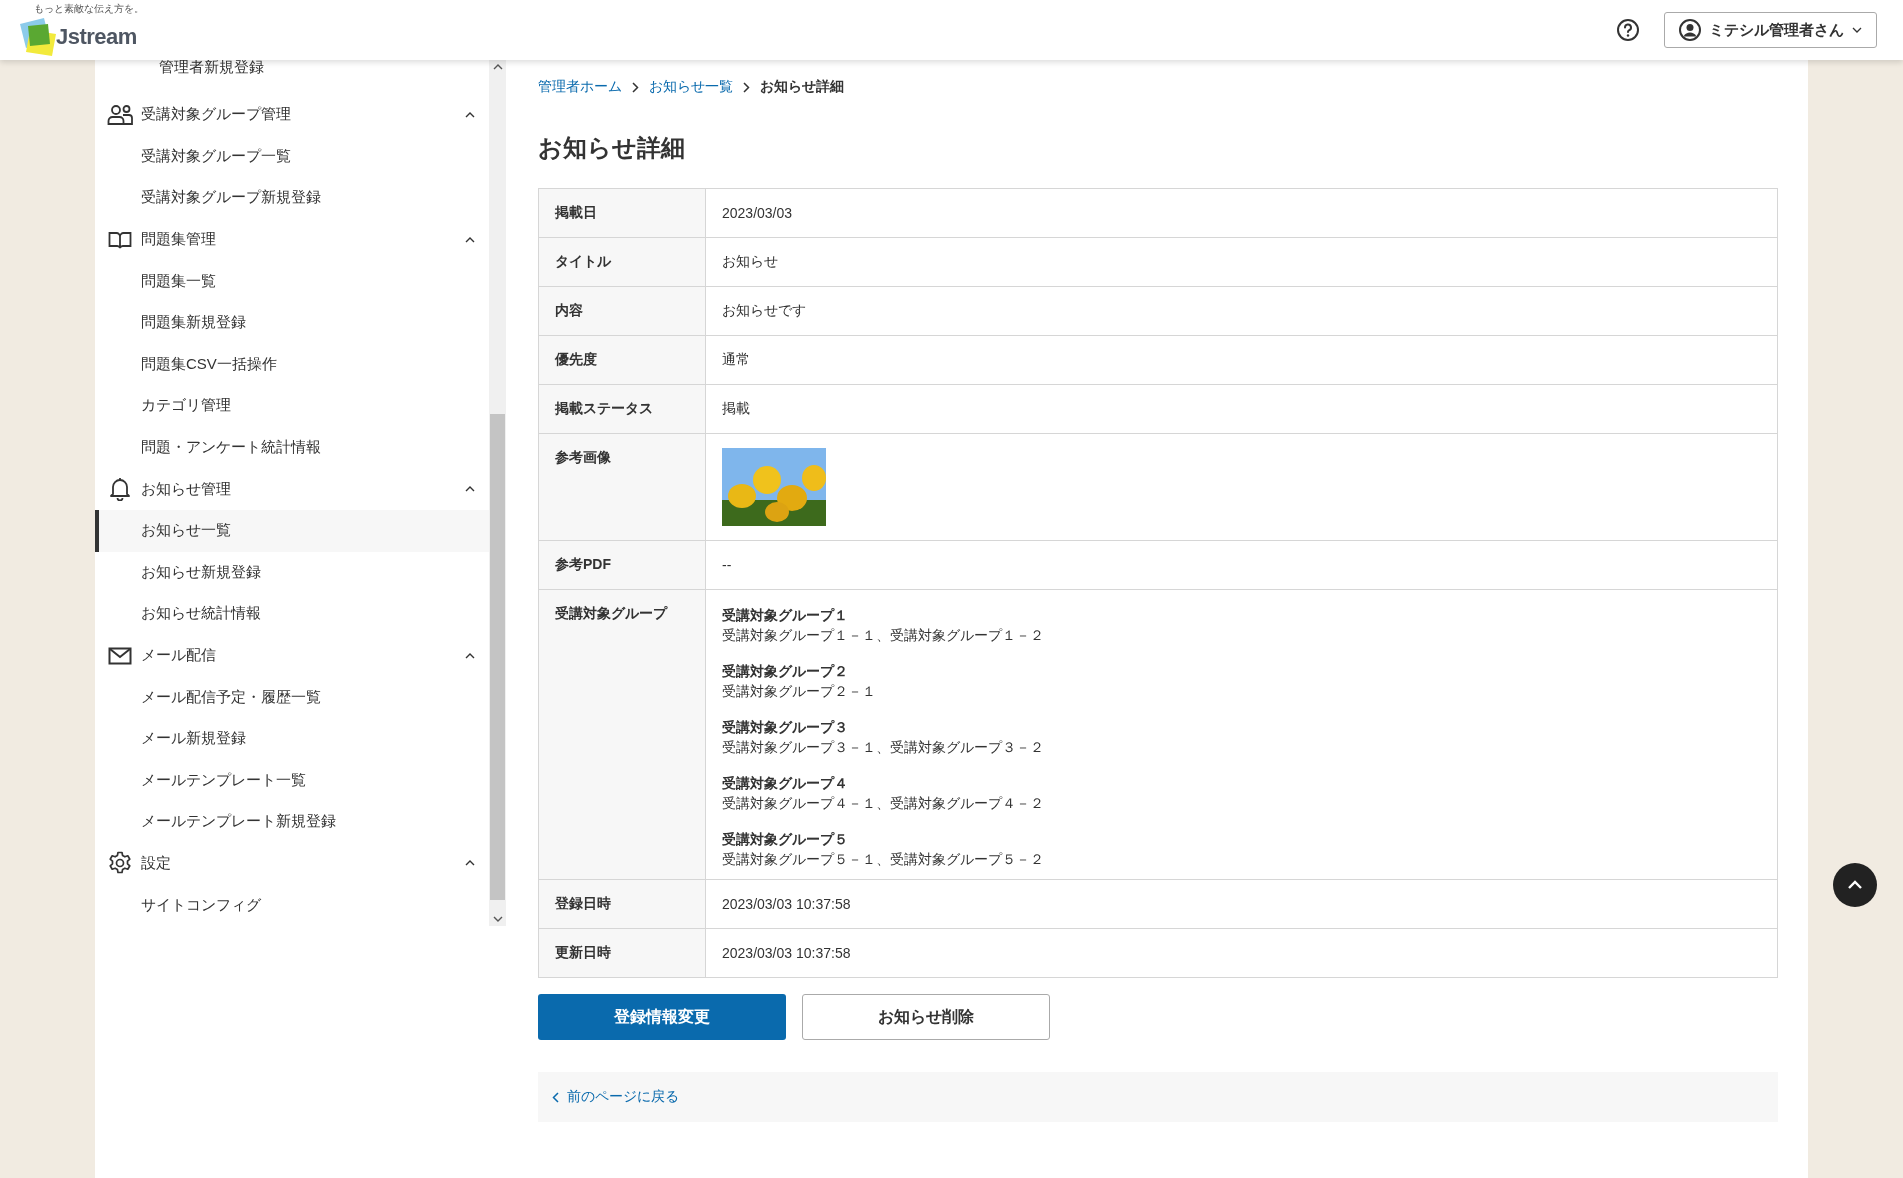  Describe the element at coordinates (622, 487) in the screenshot. I see `table-header-cell: 参考画像` at that location.